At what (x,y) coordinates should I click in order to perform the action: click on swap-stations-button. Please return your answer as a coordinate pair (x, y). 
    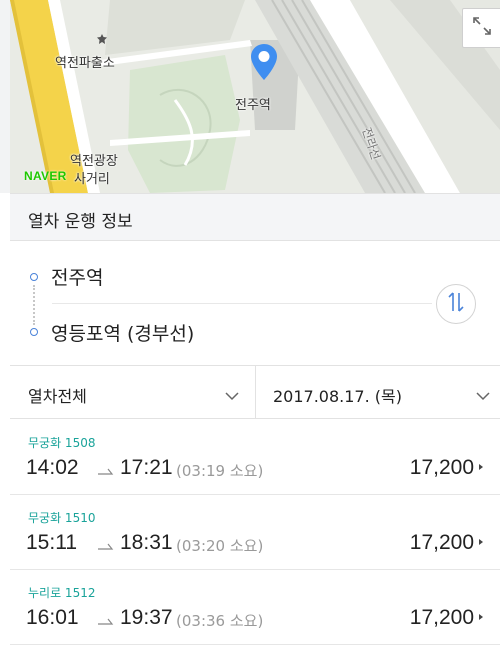
    Looking at the image, I should click on (456, 304).